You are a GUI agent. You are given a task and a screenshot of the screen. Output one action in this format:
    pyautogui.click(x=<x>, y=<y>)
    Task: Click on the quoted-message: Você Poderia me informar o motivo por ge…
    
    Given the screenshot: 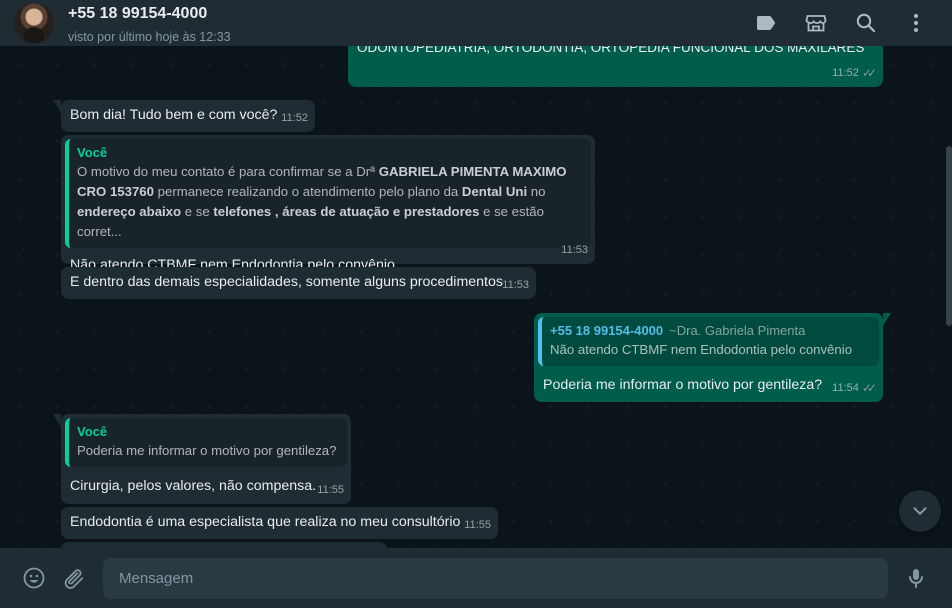 What is the action you would take?
    pyautogui.click(x=206, y=442)
    